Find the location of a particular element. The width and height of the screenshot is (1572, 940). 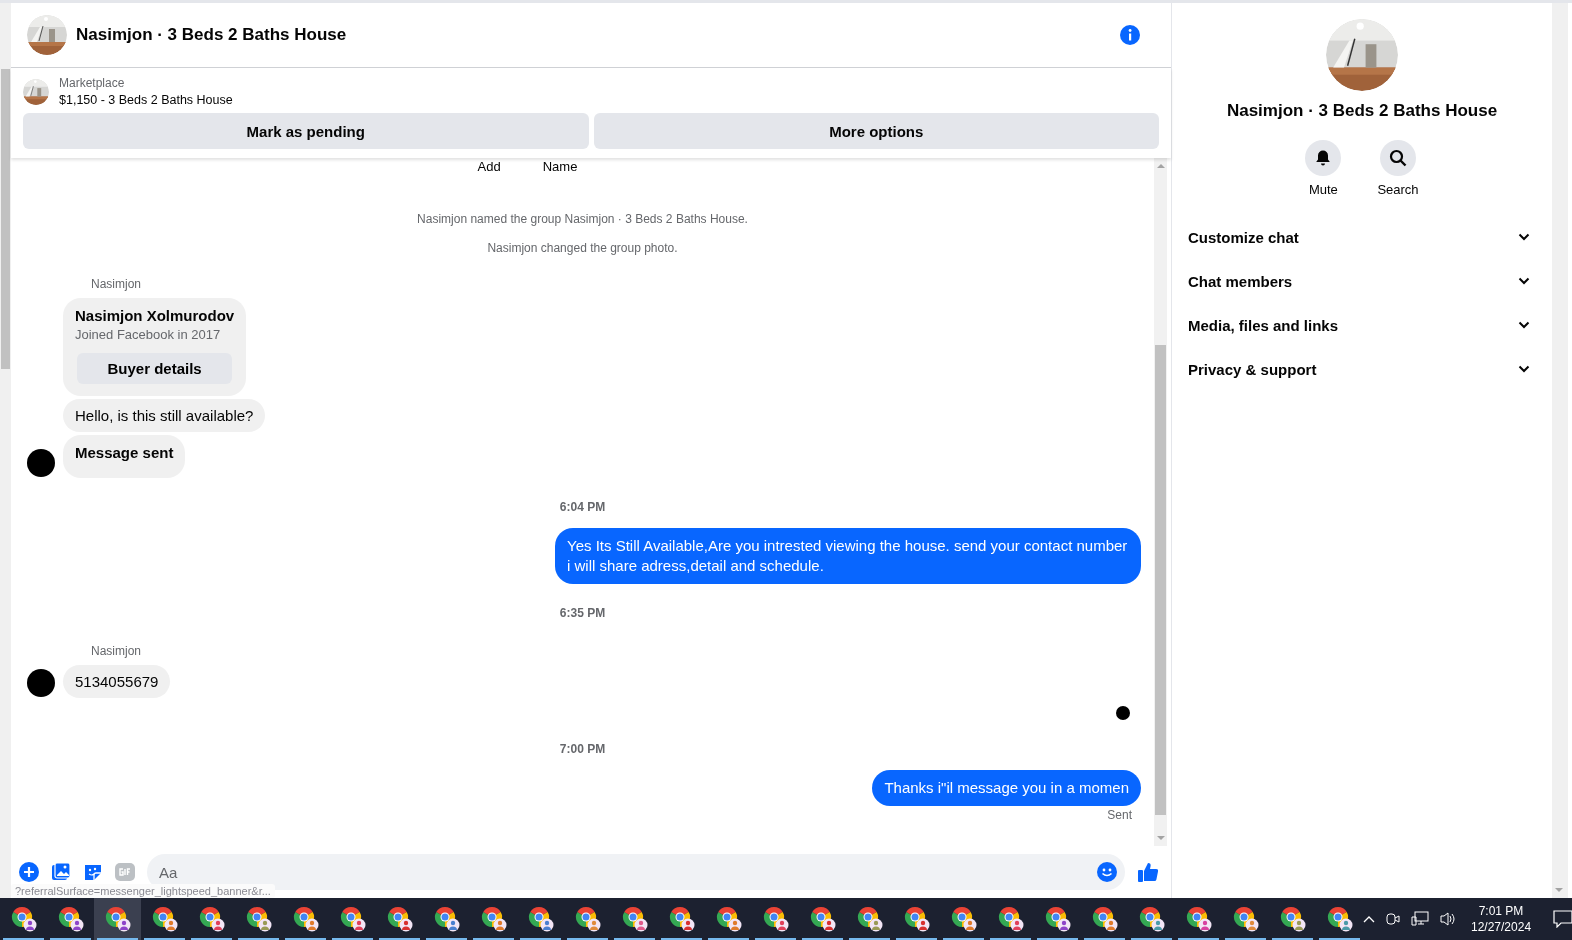

outgoing-message: Yes Its Still Available,Are you intrested viewing the house. send your contact number i will share adress,detail and schedule. is located at coordinates (848, 556).